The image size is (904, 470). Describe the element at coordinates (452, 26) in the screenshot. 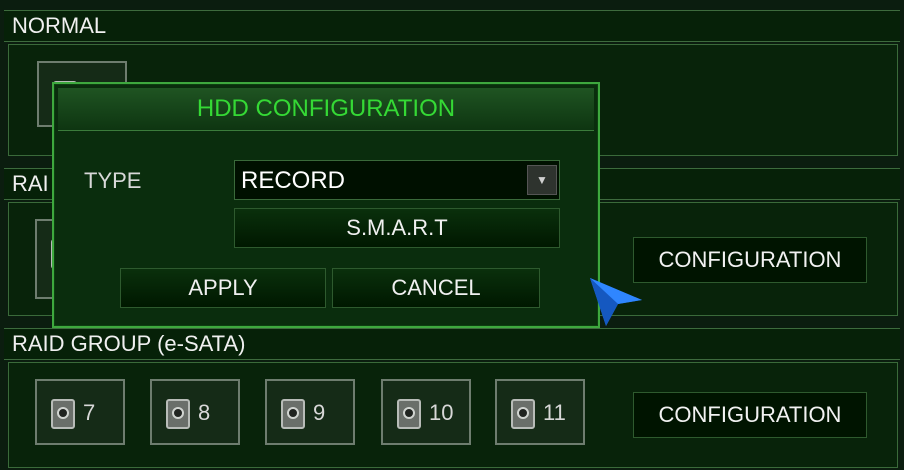

I see `section-header-normal: NORMAL` at that location.